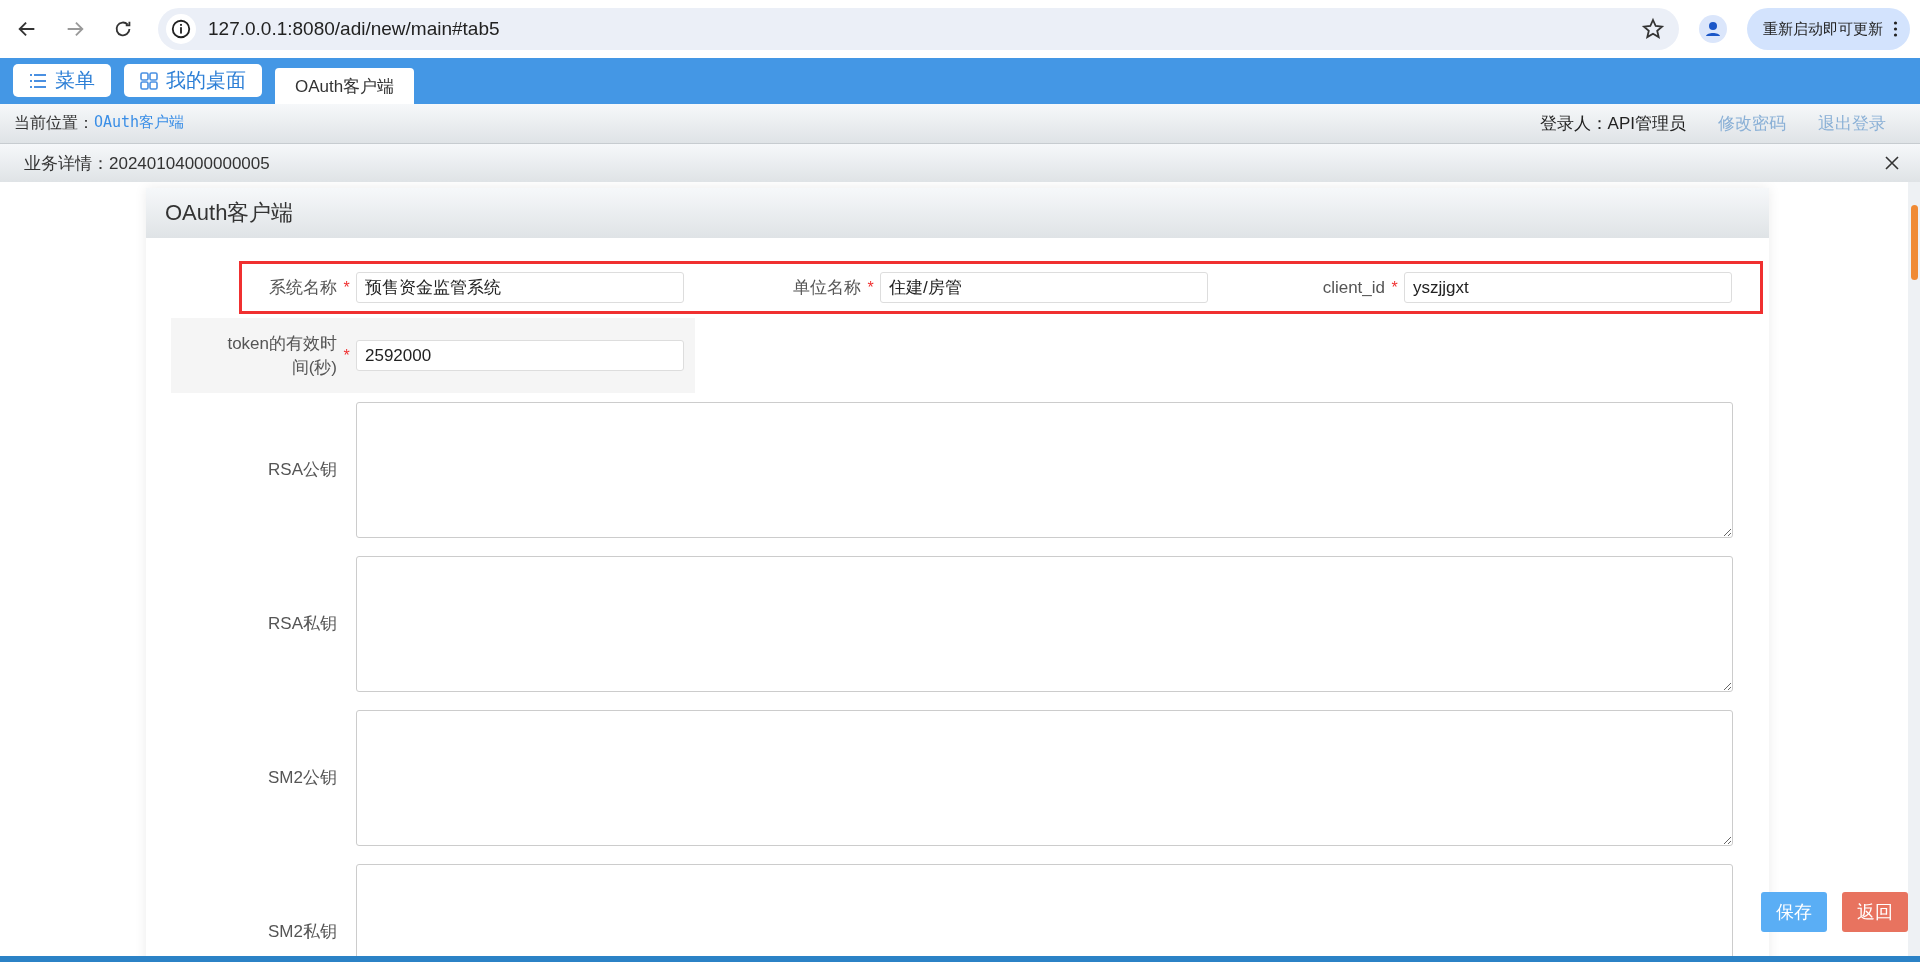 The width and height of the screenshot is (1920, 962). What do you see at coordinates (354, 29) in the screenshot?
I see `url-text: 127.0.0.1:8080/adi/new/main#tab5` at bounding box center [354, 29].